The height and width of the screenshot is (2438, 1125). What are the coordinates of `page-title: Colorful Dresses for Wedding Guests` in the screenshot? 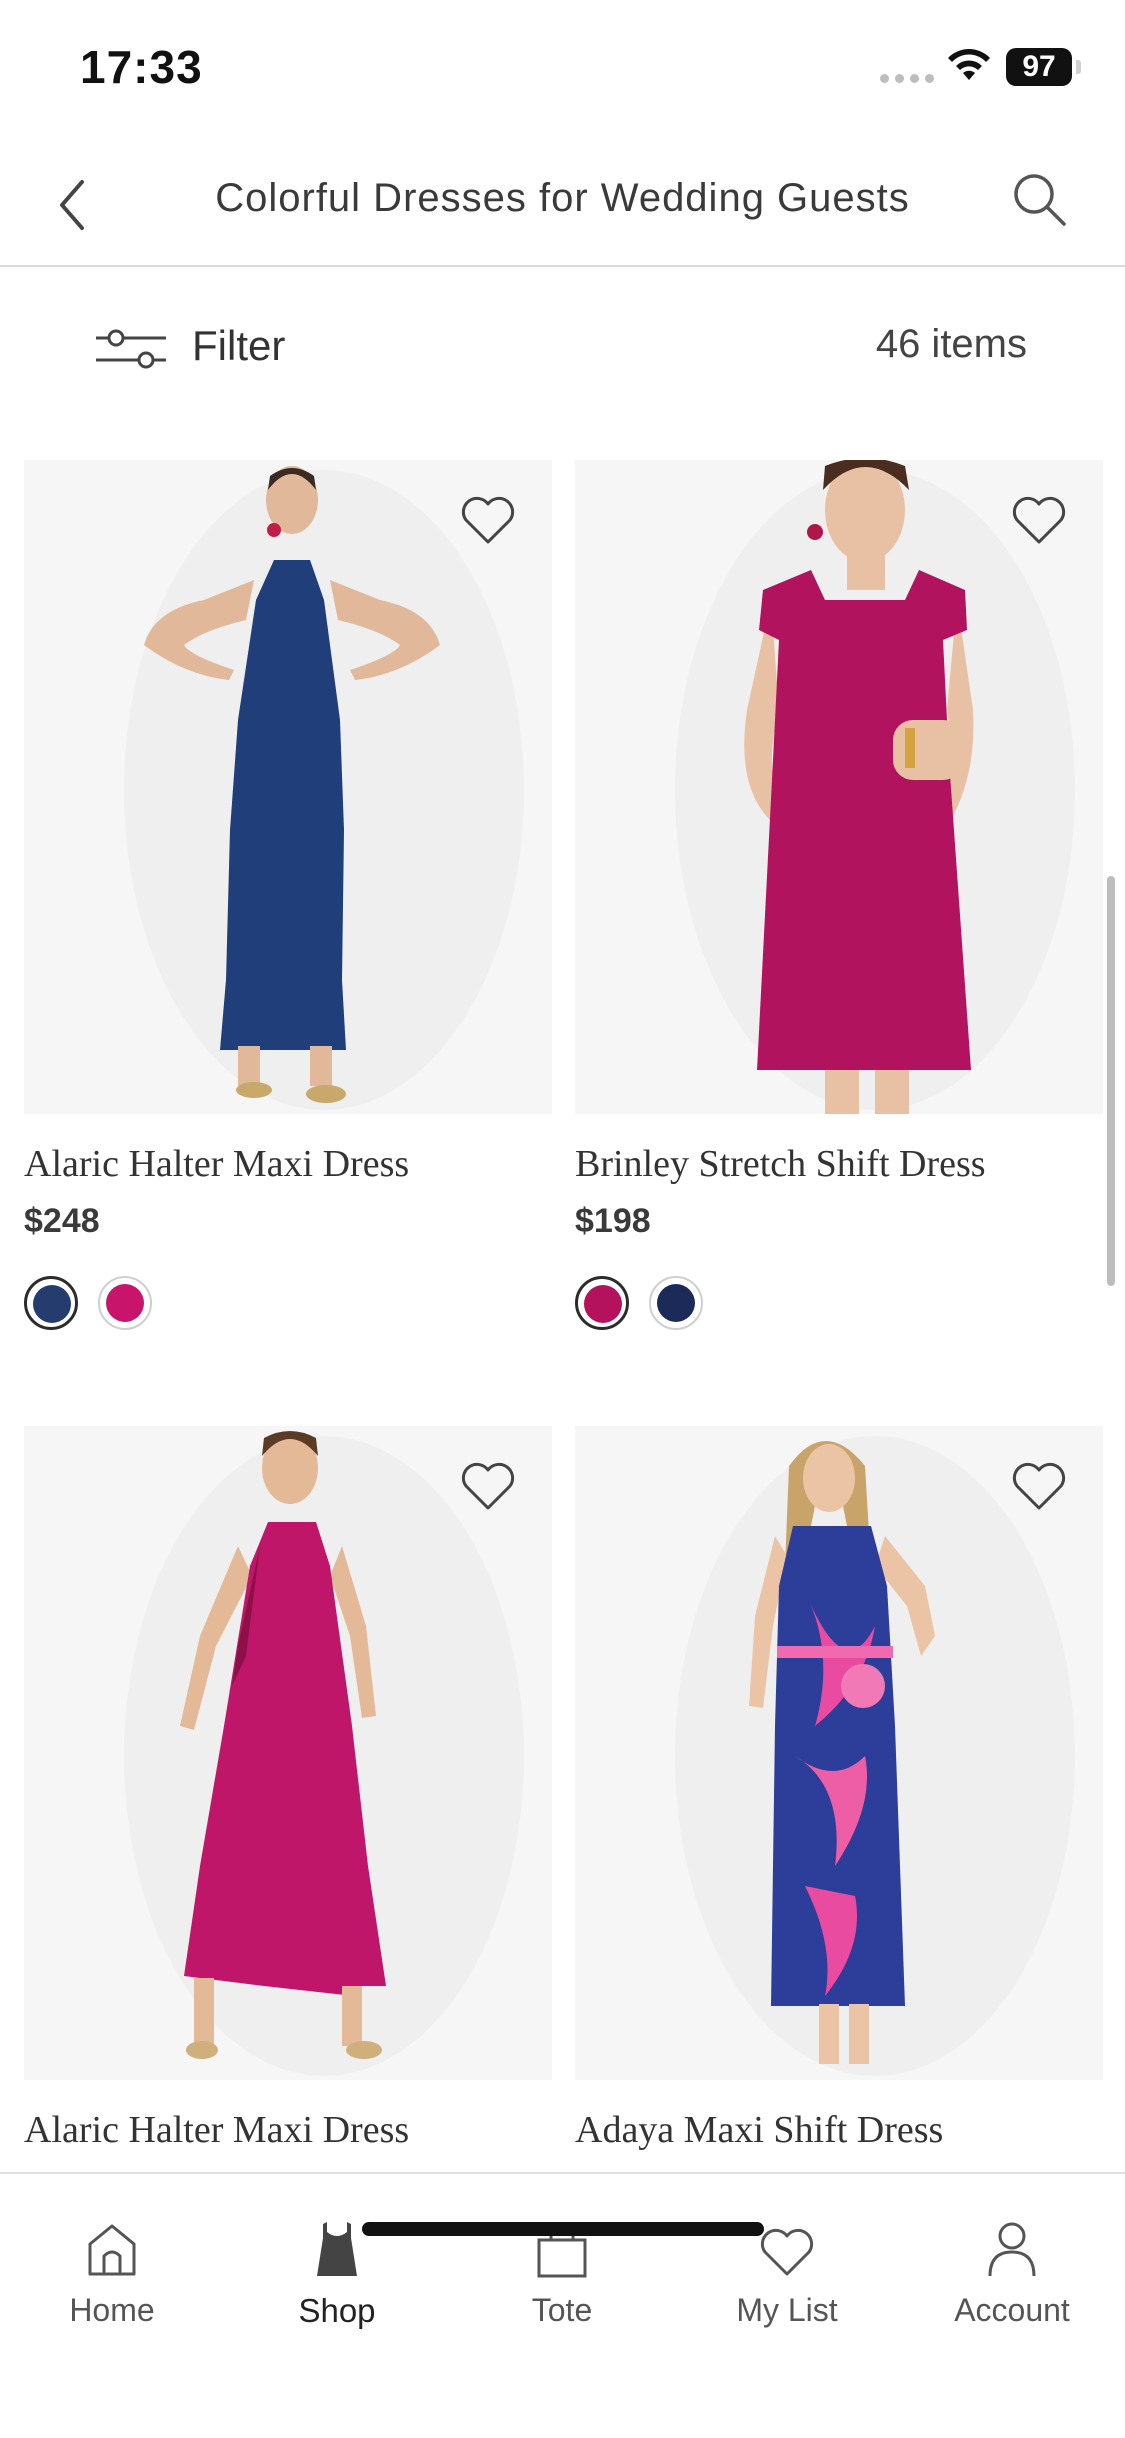 It's located at (562, 198).